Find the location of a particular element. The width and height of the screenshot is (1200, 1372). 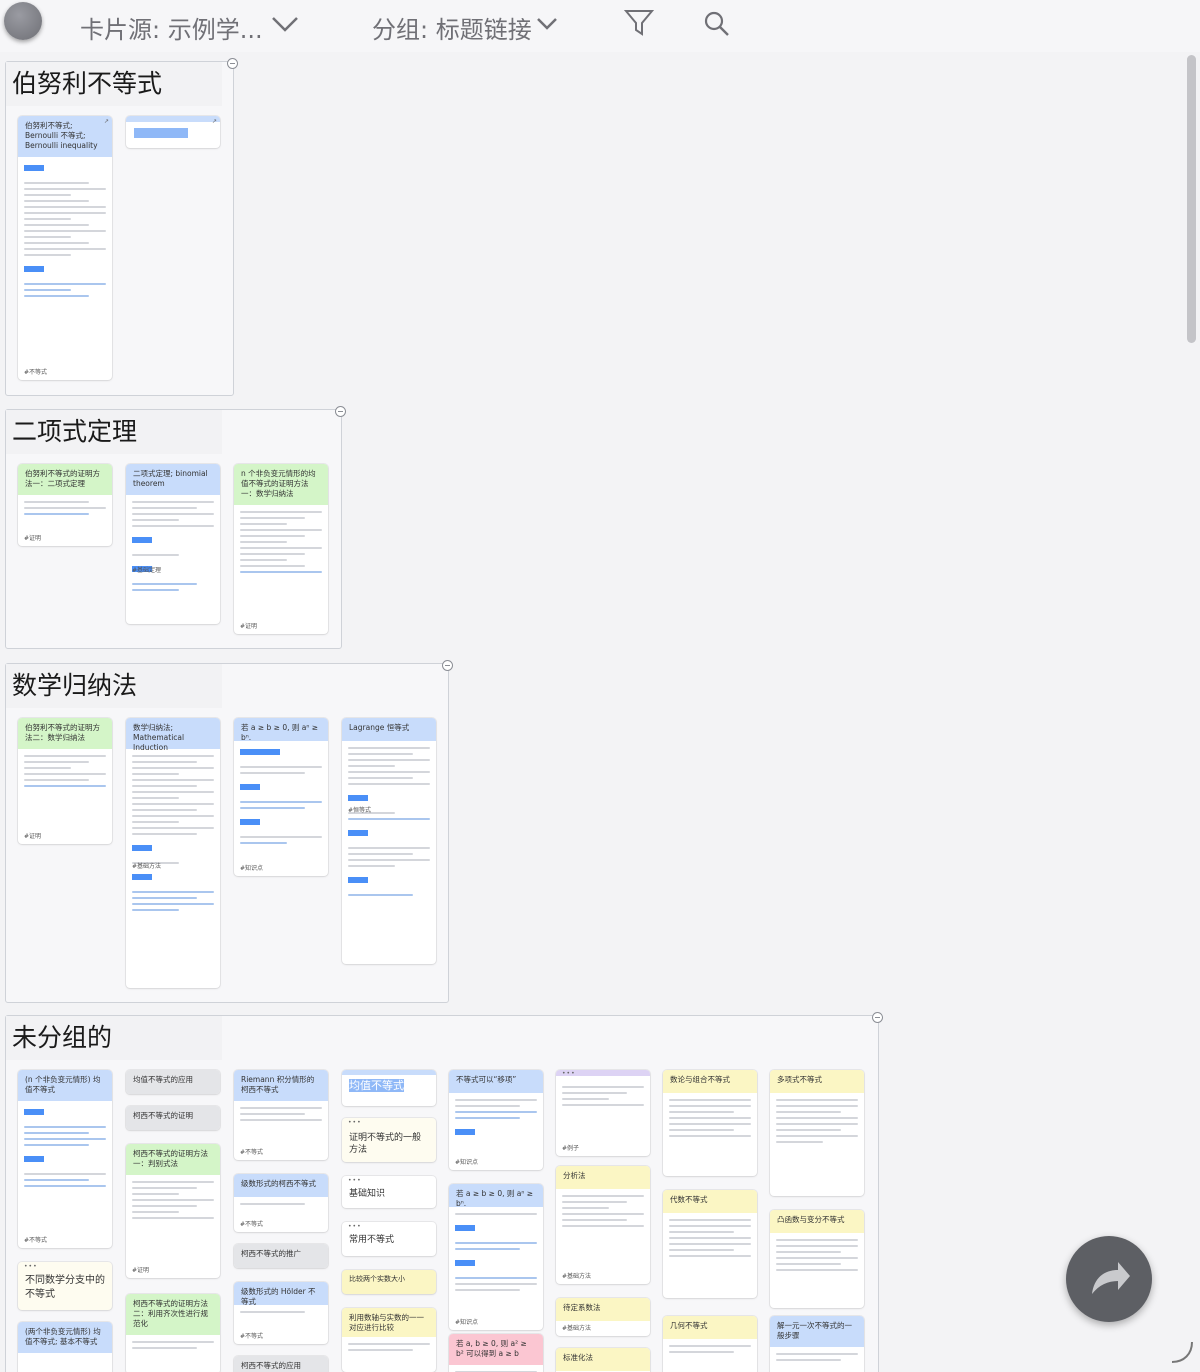

card-title: Lagrange 恒等式 is located at coordinates (389, 729).